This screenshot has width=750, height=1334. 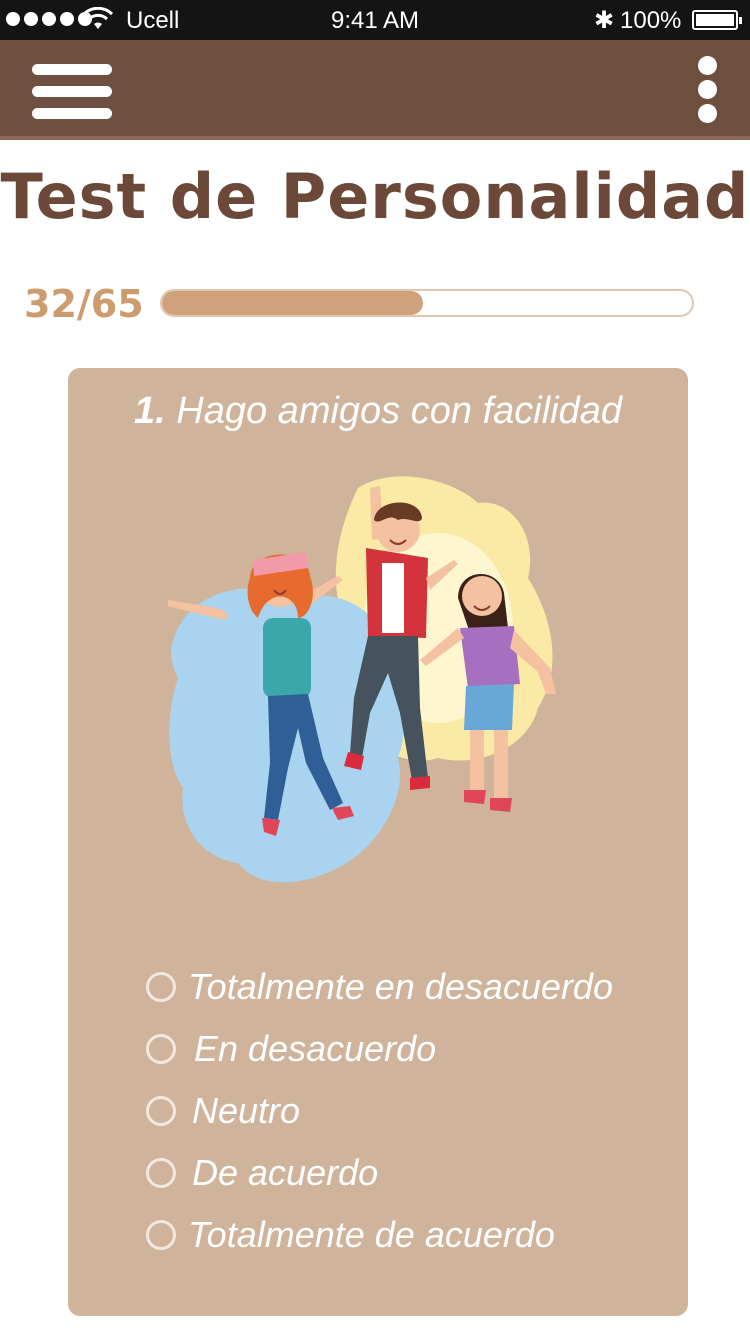 I want to click on hamburger-menu-icon, so click(x=73, y=91).